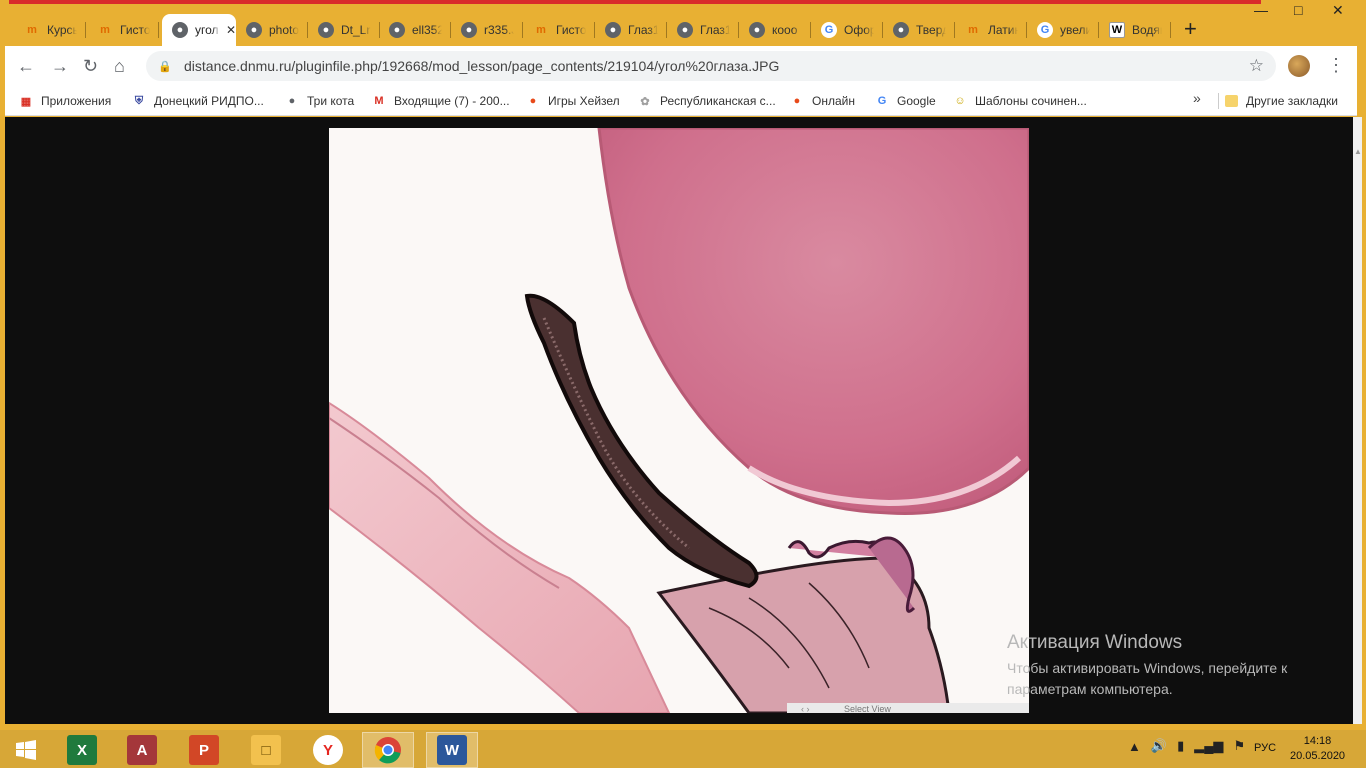 This screenshot has width=1366, height=768. I want to click on tab-0: m Курсы, so click(50, 30).